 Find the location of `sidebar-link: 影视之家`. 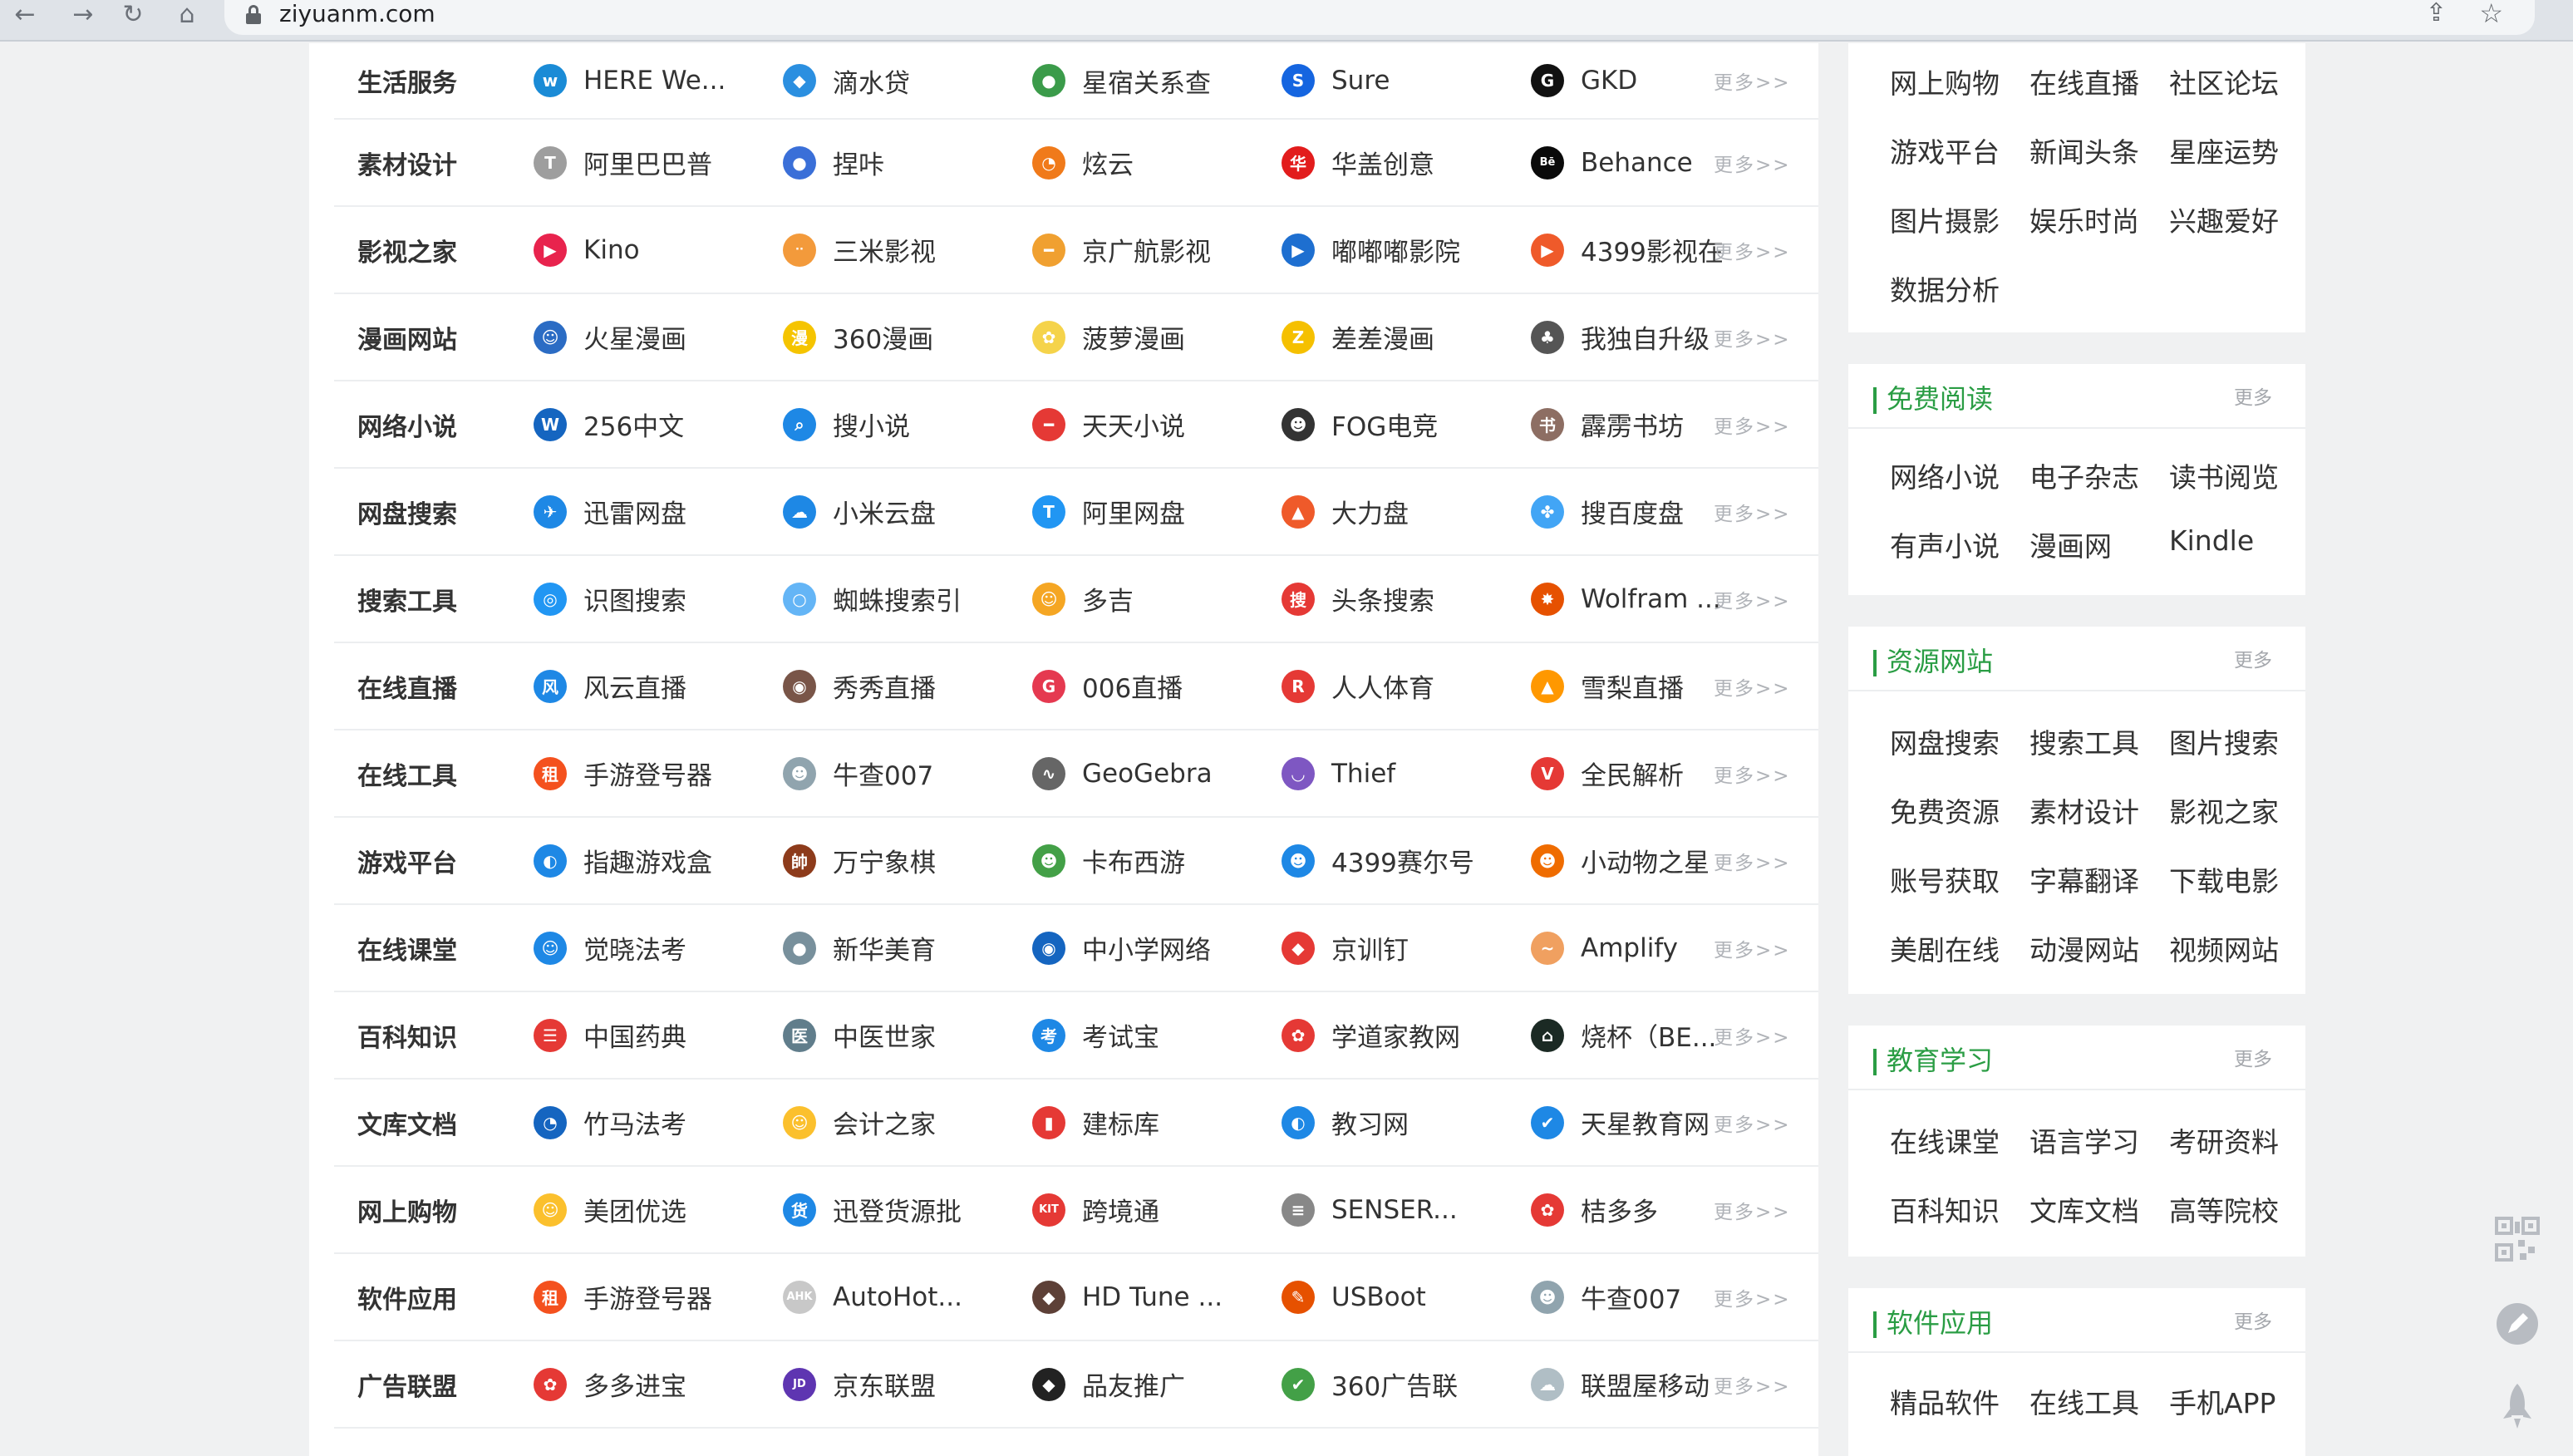

sidebar-link: 影视之家 is located at coordinates (2239, 810).